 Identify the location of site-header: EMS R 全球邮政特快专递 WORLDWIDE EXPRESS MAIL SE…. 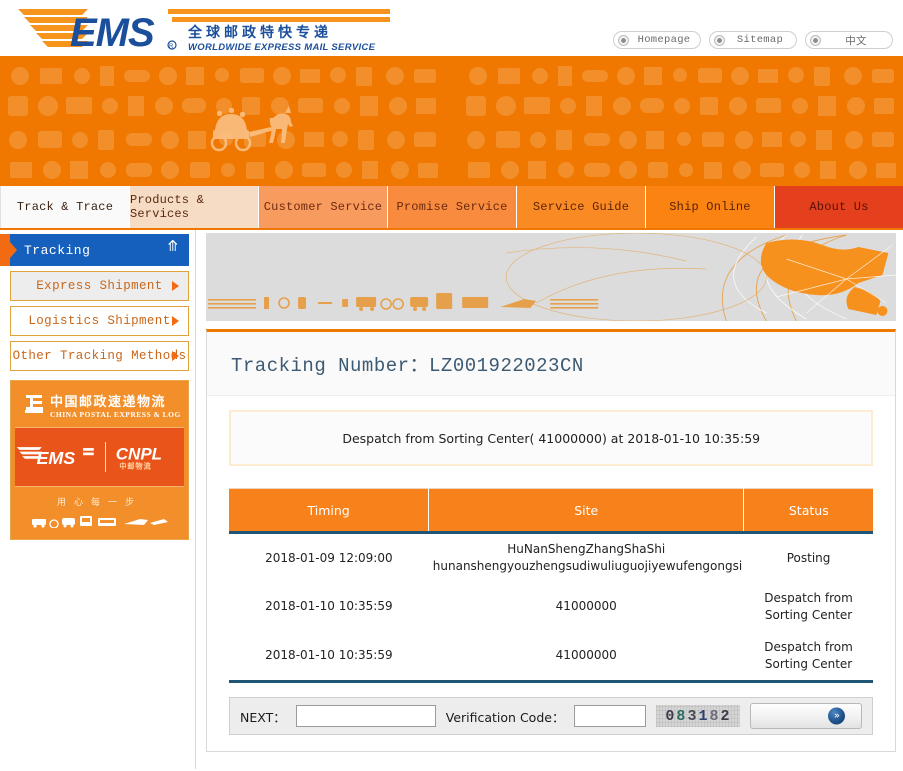
(451, 29).